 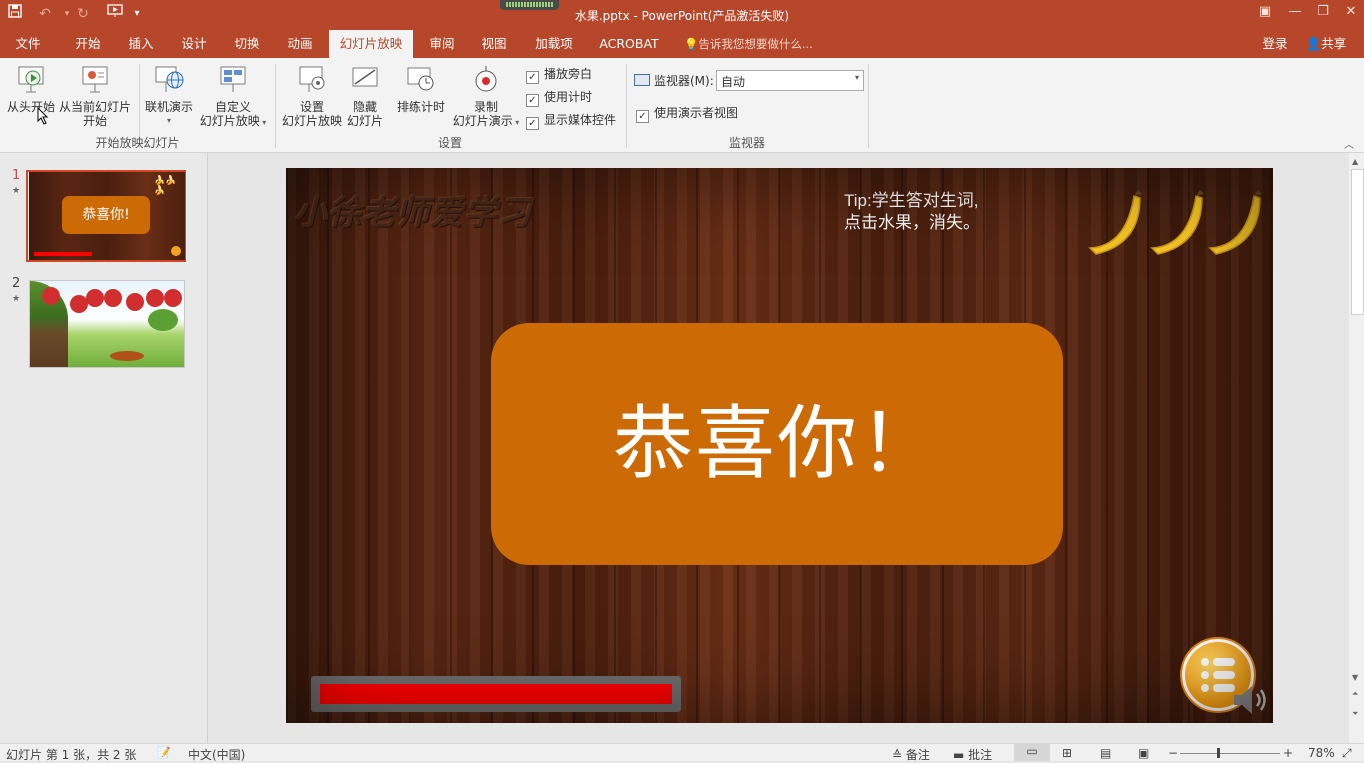 What do you see at coordinates (559, 97) in the screenshot?
I see `use-timings-checkbox: ✓ 使用计时` at bounding box center [559, 97].